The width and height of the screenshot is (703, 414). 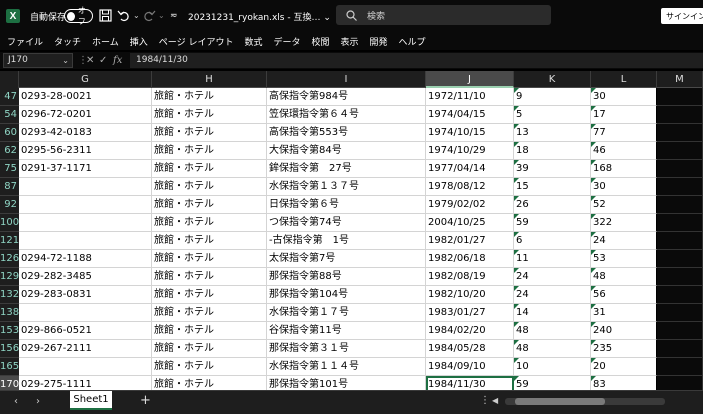 What do you see at coordinates (9, 115) in the screenshot?
I see `row-header: 54` at bounding box center [9, 115].